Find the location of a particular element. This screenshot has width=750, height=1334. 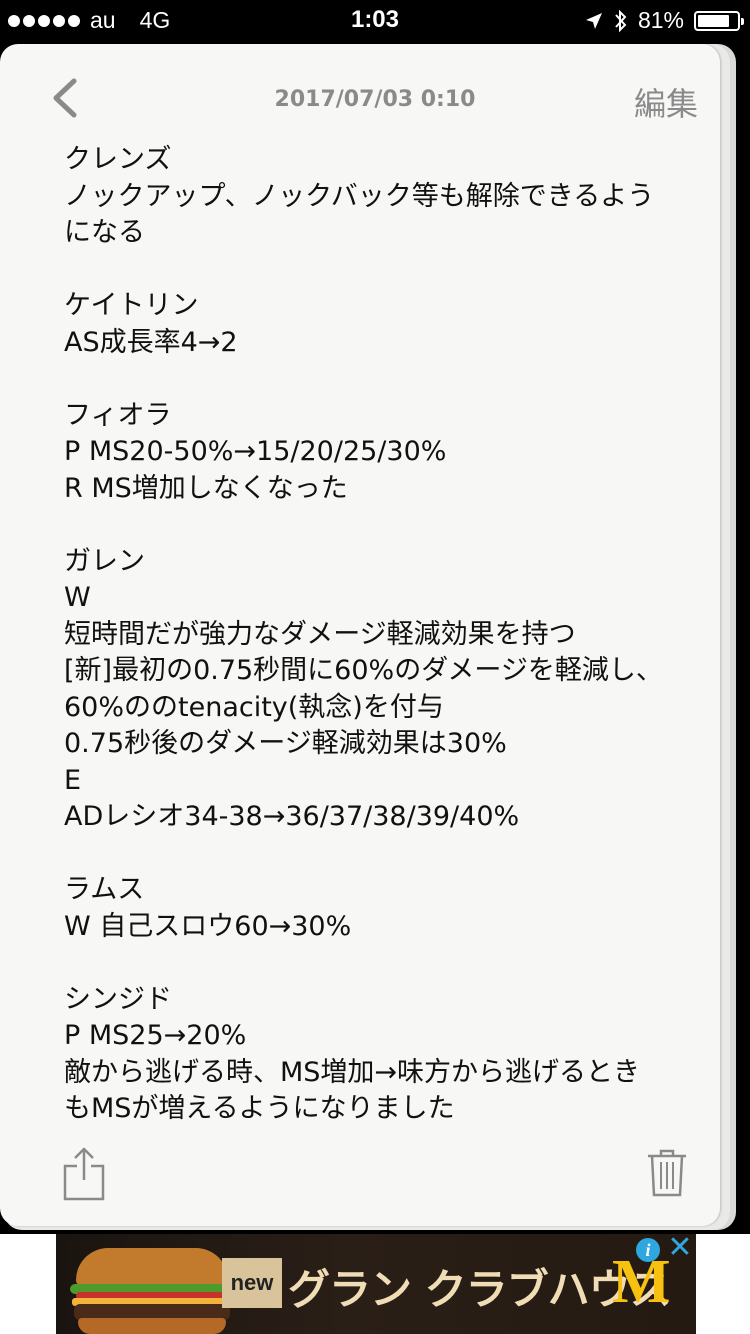

note-line: シンジド is located at coordinates (118, 999).